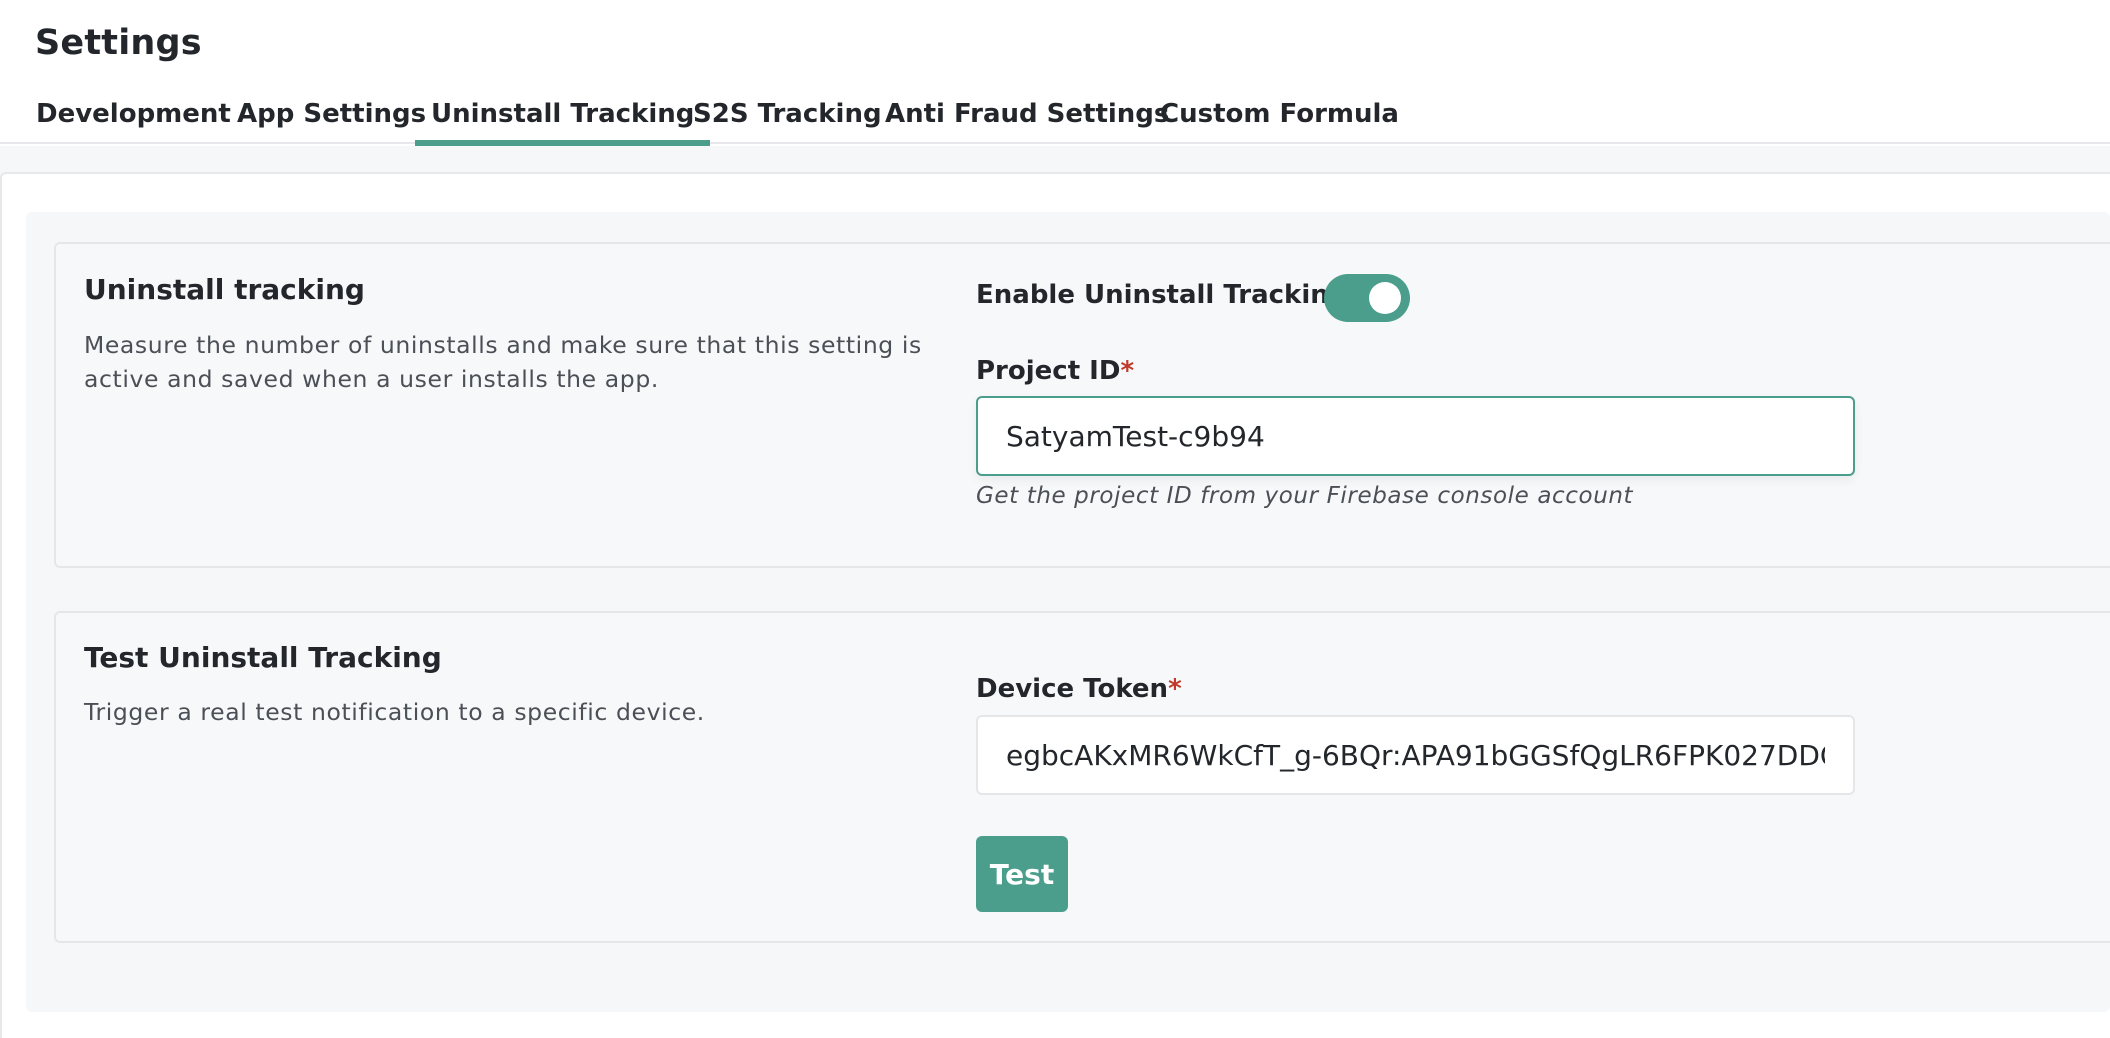 The width and height of the screenshot is (2110, 1038). What do you see at coordinates (331, 119) in the screenshot?
I see `tab-app-settings: App Settings` at bounding box center [331, 119].